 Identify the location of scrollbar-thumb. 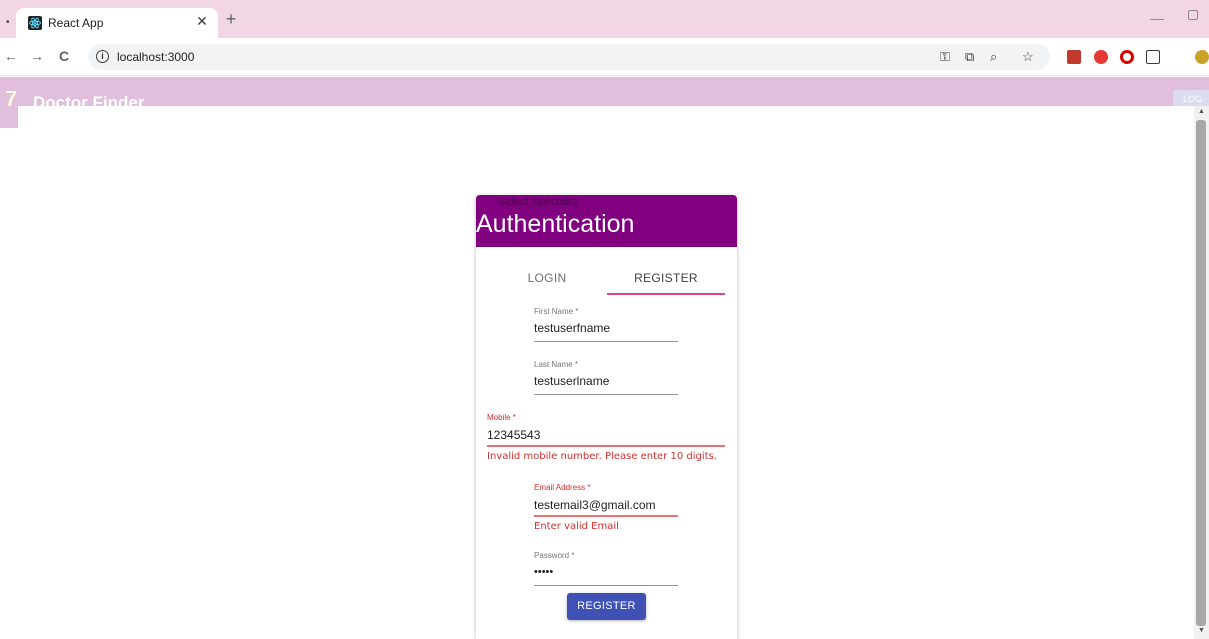
(1201, 373).